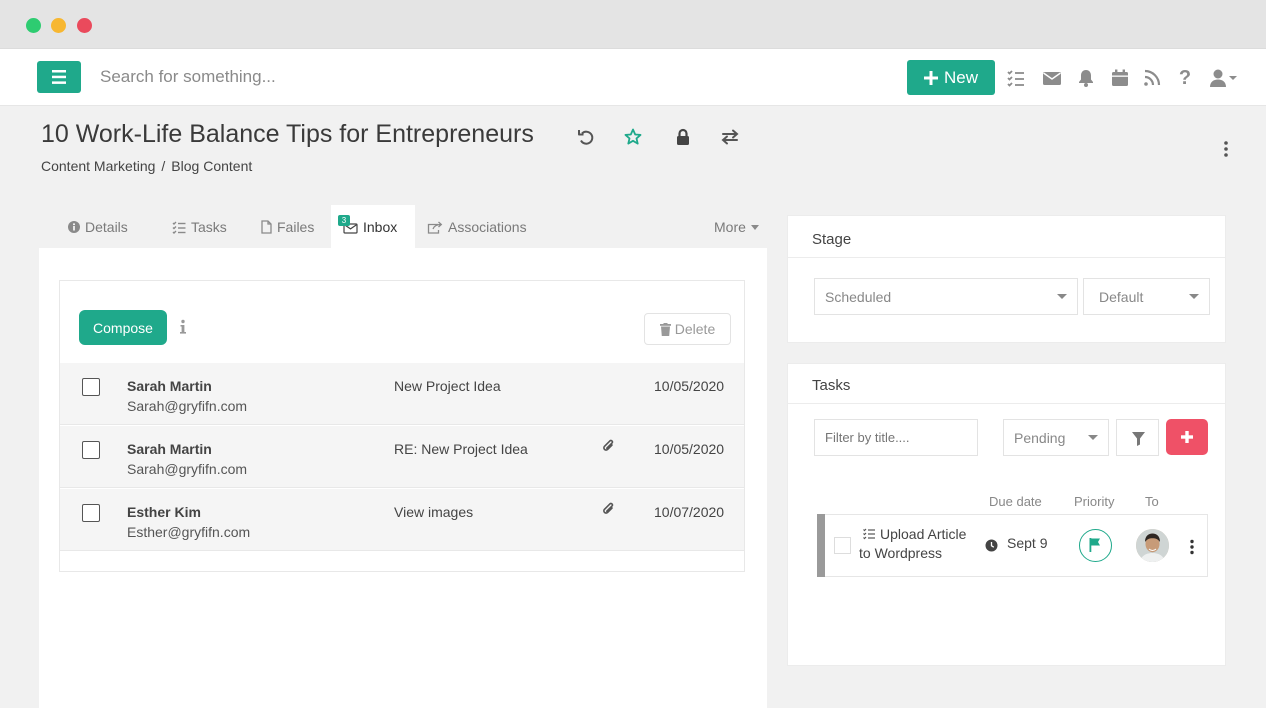 The image size is (1266, 708). What do you see at coordinates (1192, 547) in the screenshot?
I see `task-options-icon` at bounding box center [1192, 547].